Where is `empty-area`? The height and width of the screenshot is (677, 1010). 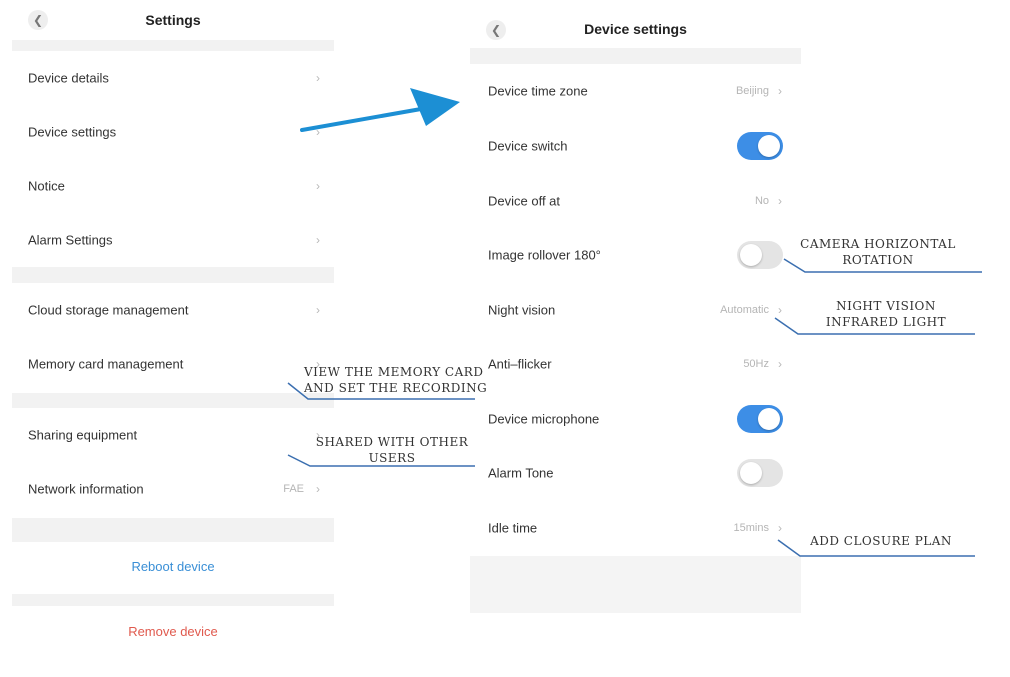 empty-area is located at coordinates (635, 584).